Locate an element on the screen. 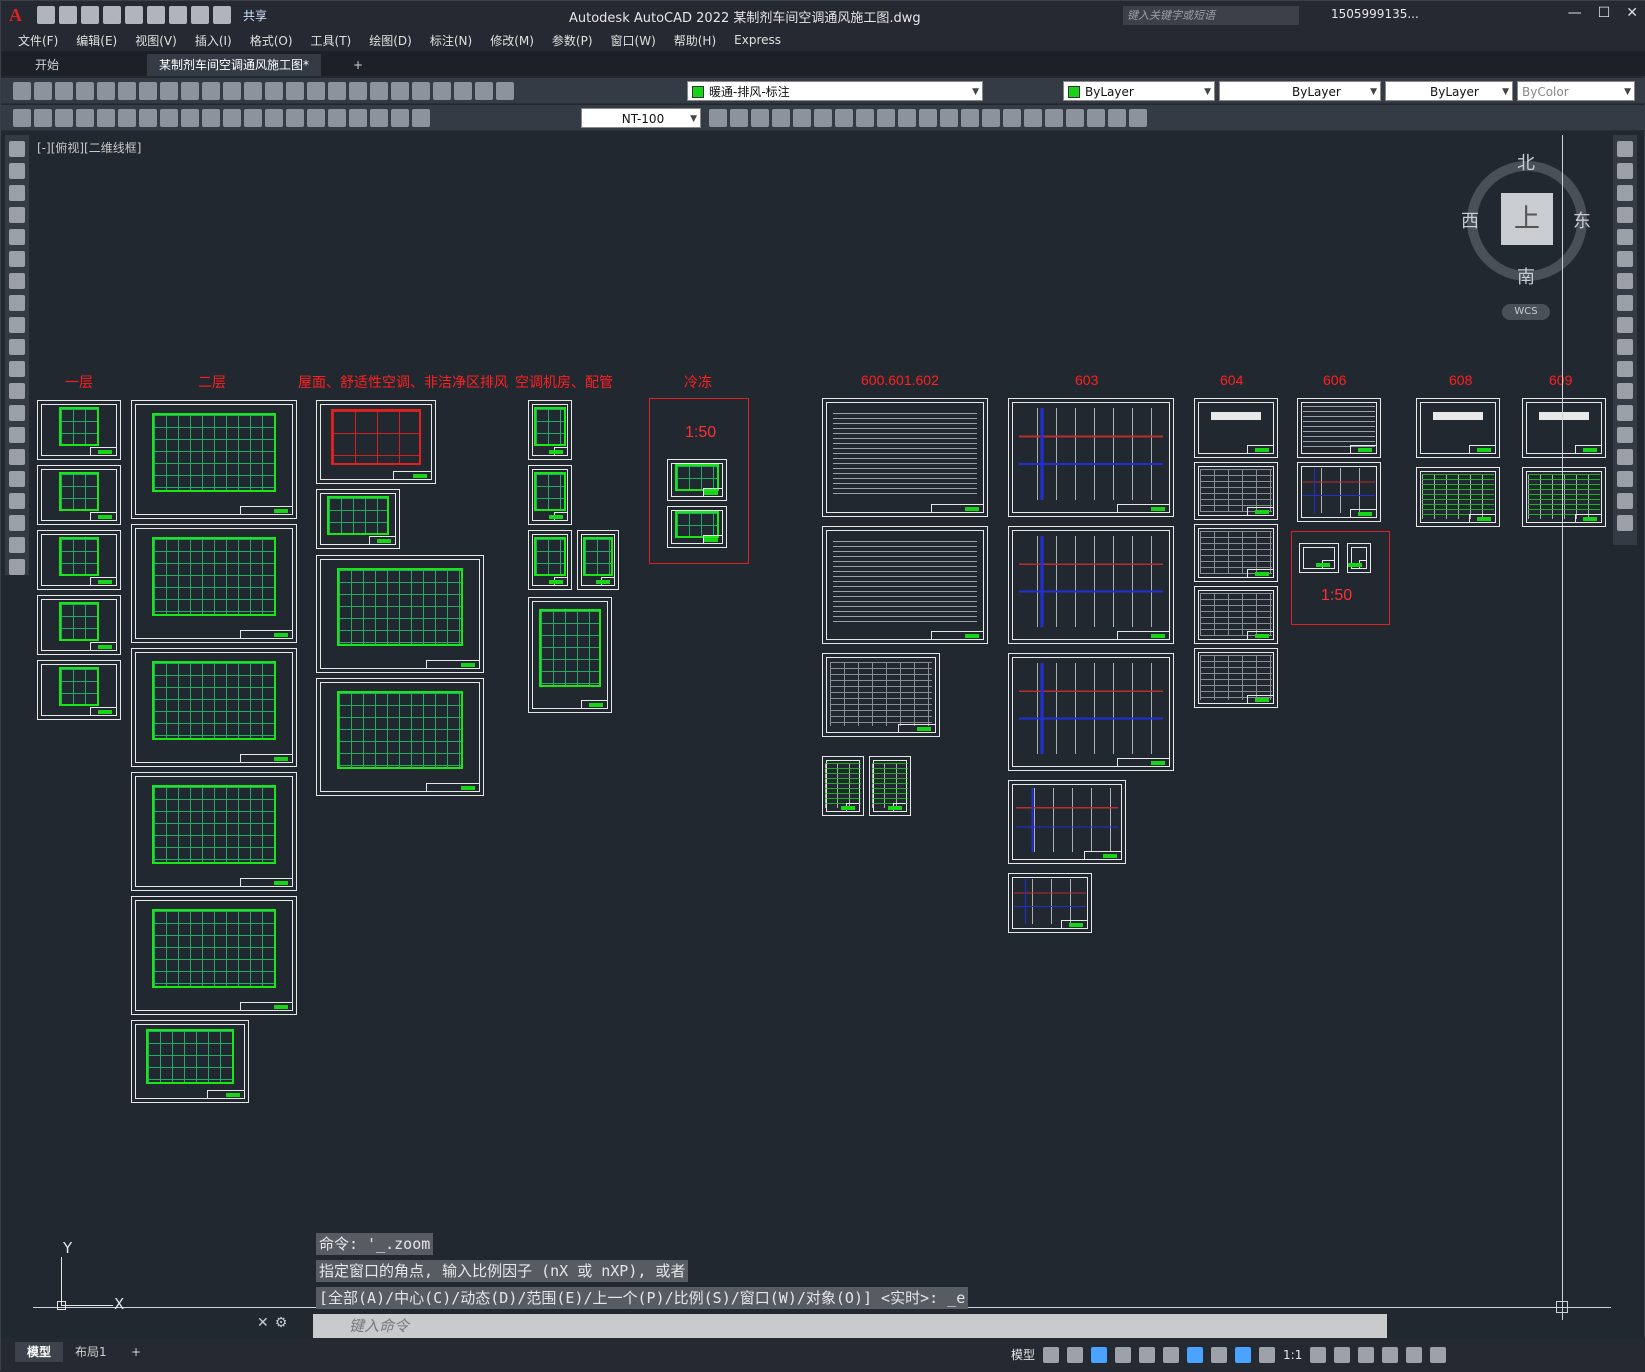 The width and height of the screenshot is (1645, 1372). open-file-icon is located at coordinates (68, 15).